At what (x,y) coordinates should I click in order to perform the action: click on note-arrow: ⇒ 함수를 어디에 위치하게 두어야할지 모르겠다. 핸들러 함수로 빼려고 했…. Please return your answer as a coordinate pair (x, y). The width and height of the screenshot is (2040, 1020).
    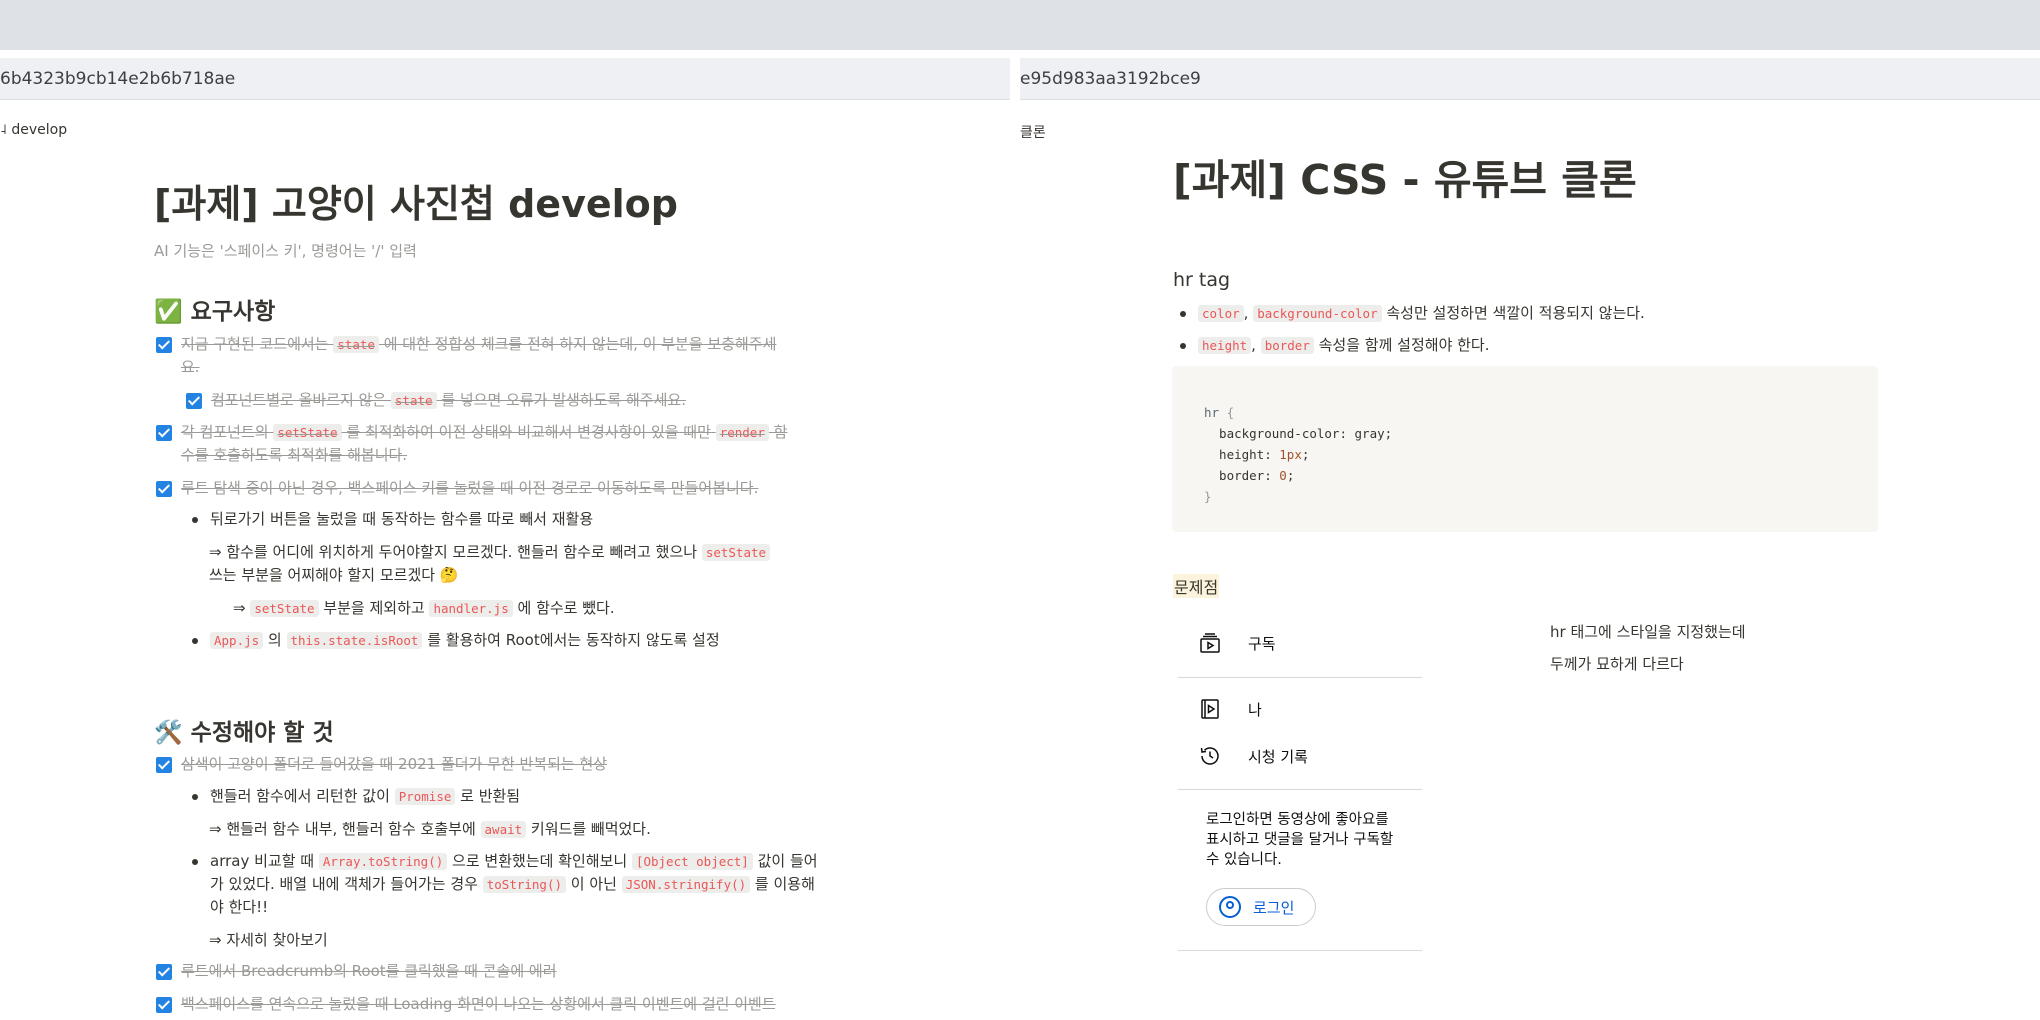
    Looking at the image, I should click on (539, 564).